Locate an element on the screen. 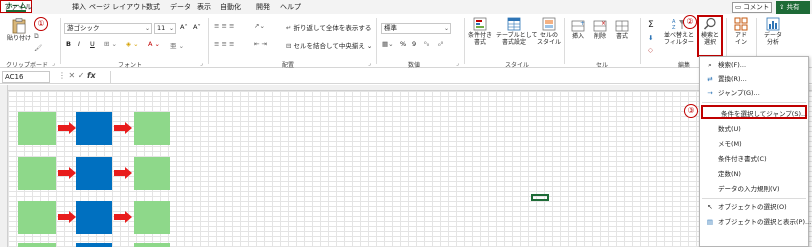 The image size is (812, 247). underline-button: U is located at coordinates (92, 44).